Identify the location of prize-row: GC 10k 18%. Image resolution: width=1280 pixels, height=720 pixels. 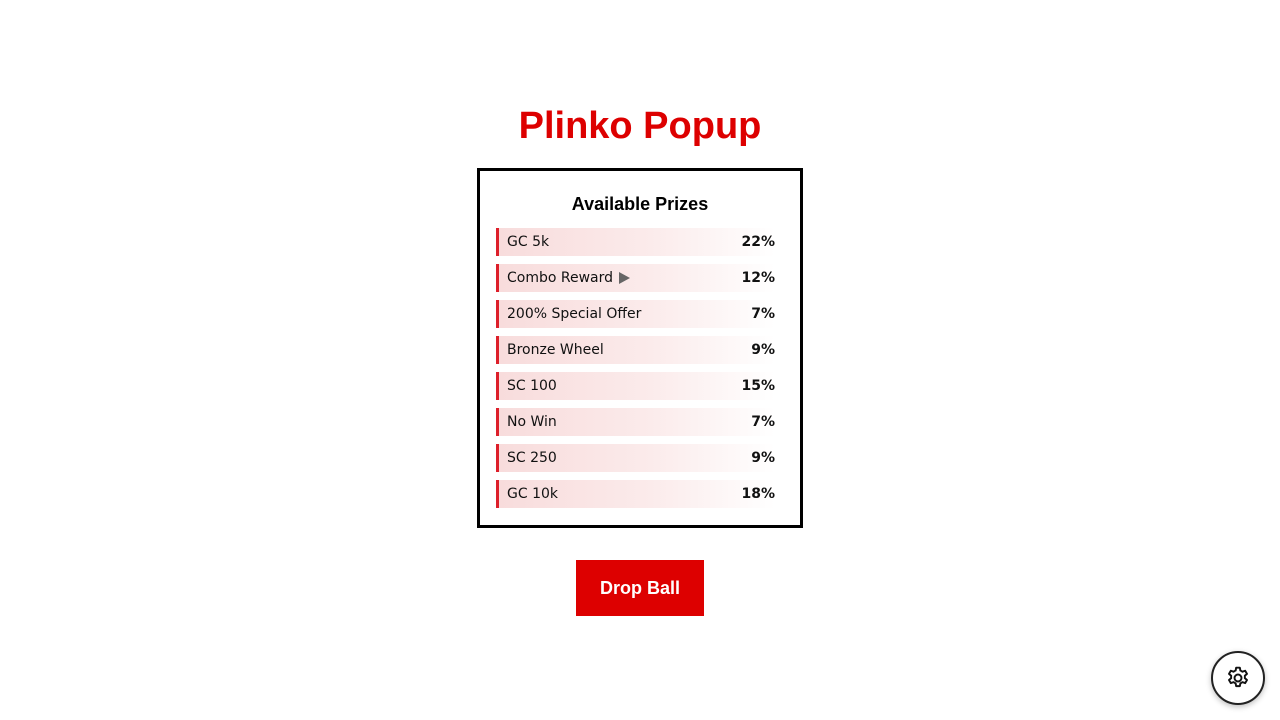
(635, 494).